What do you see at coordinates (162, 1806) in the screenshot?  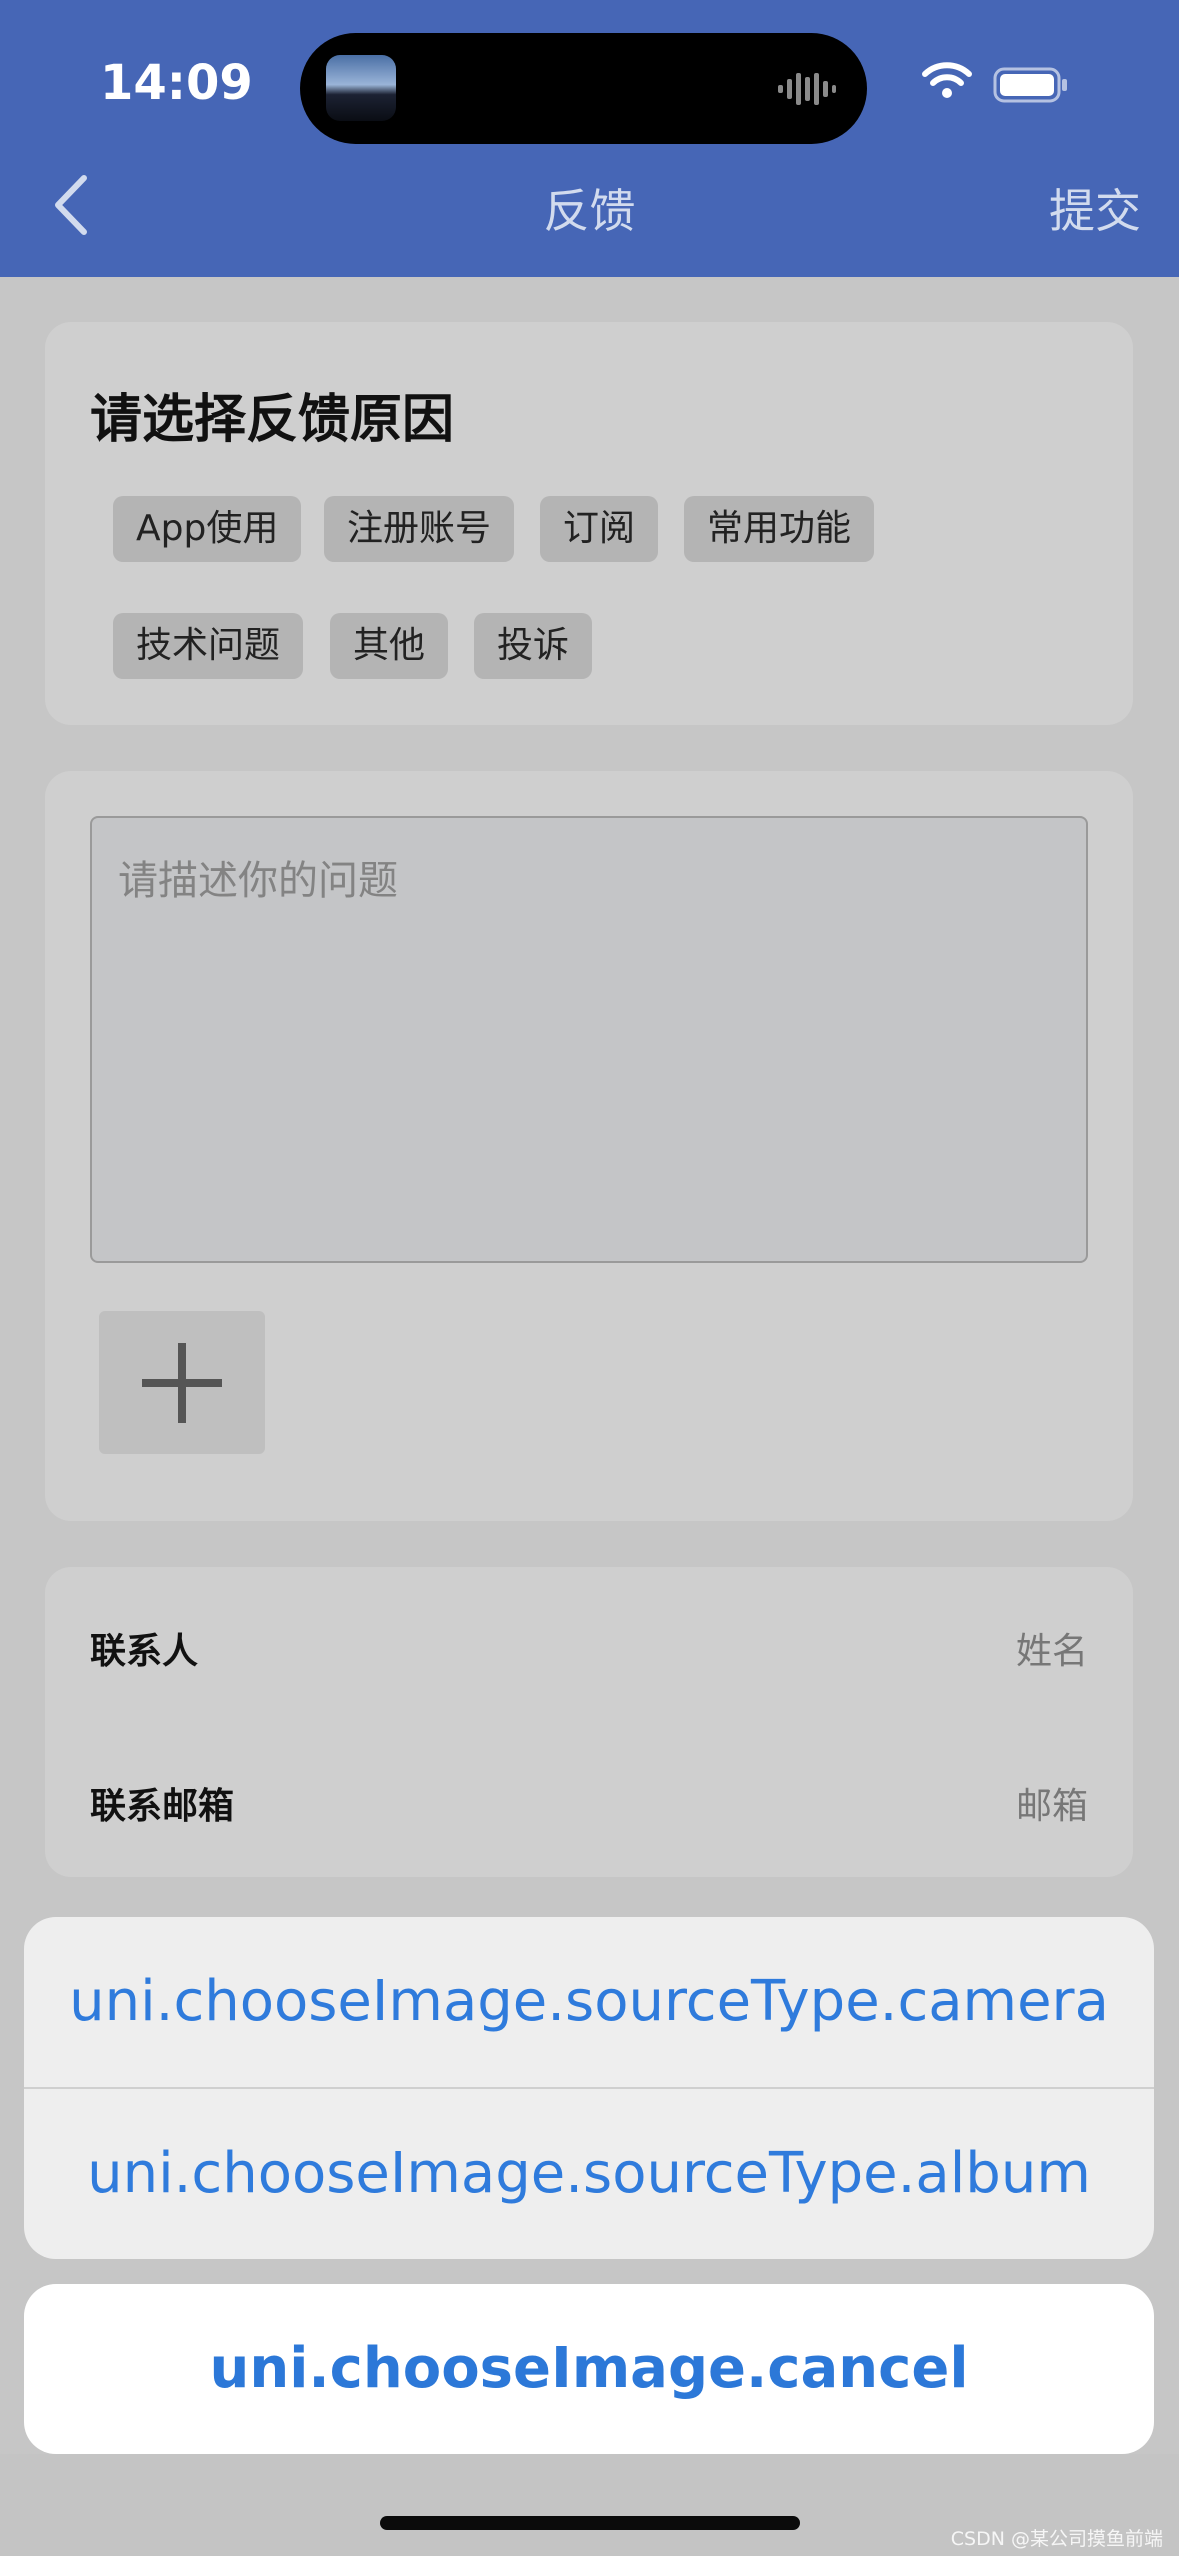 I see `contact-email-label: 联系邮箱` at bounding box center [162, 1806].